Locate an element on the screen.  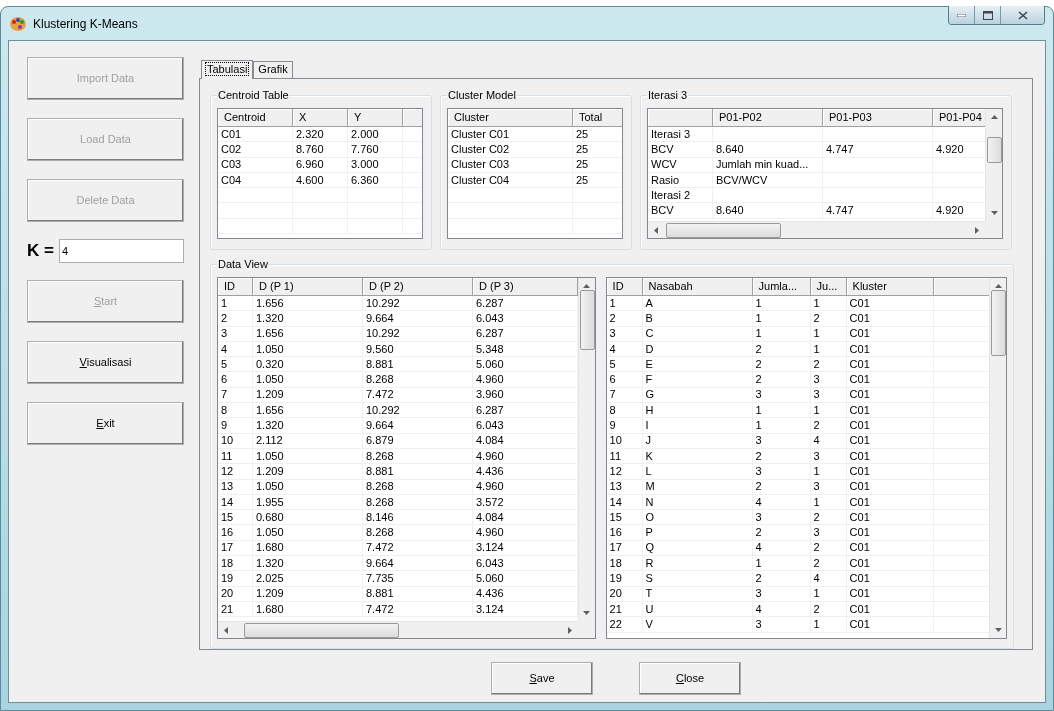
table-cell: B is located at coordinates (649, 318).